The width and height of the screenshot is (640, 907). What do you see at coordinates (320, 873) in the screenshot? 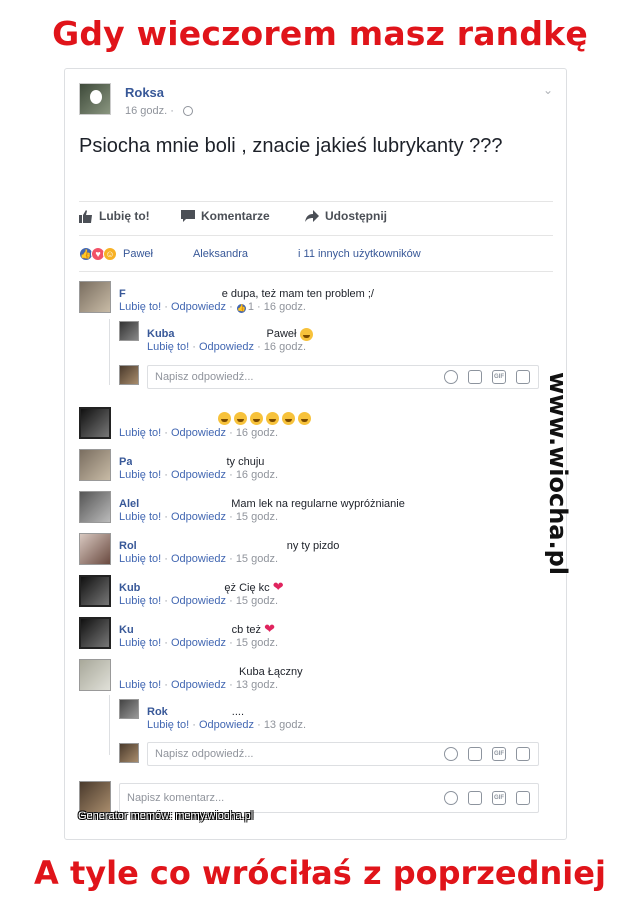
I see `meme-bottom-caption: A tyle co wróciłaś z poprzedniej` at bounding box center [320, 873].